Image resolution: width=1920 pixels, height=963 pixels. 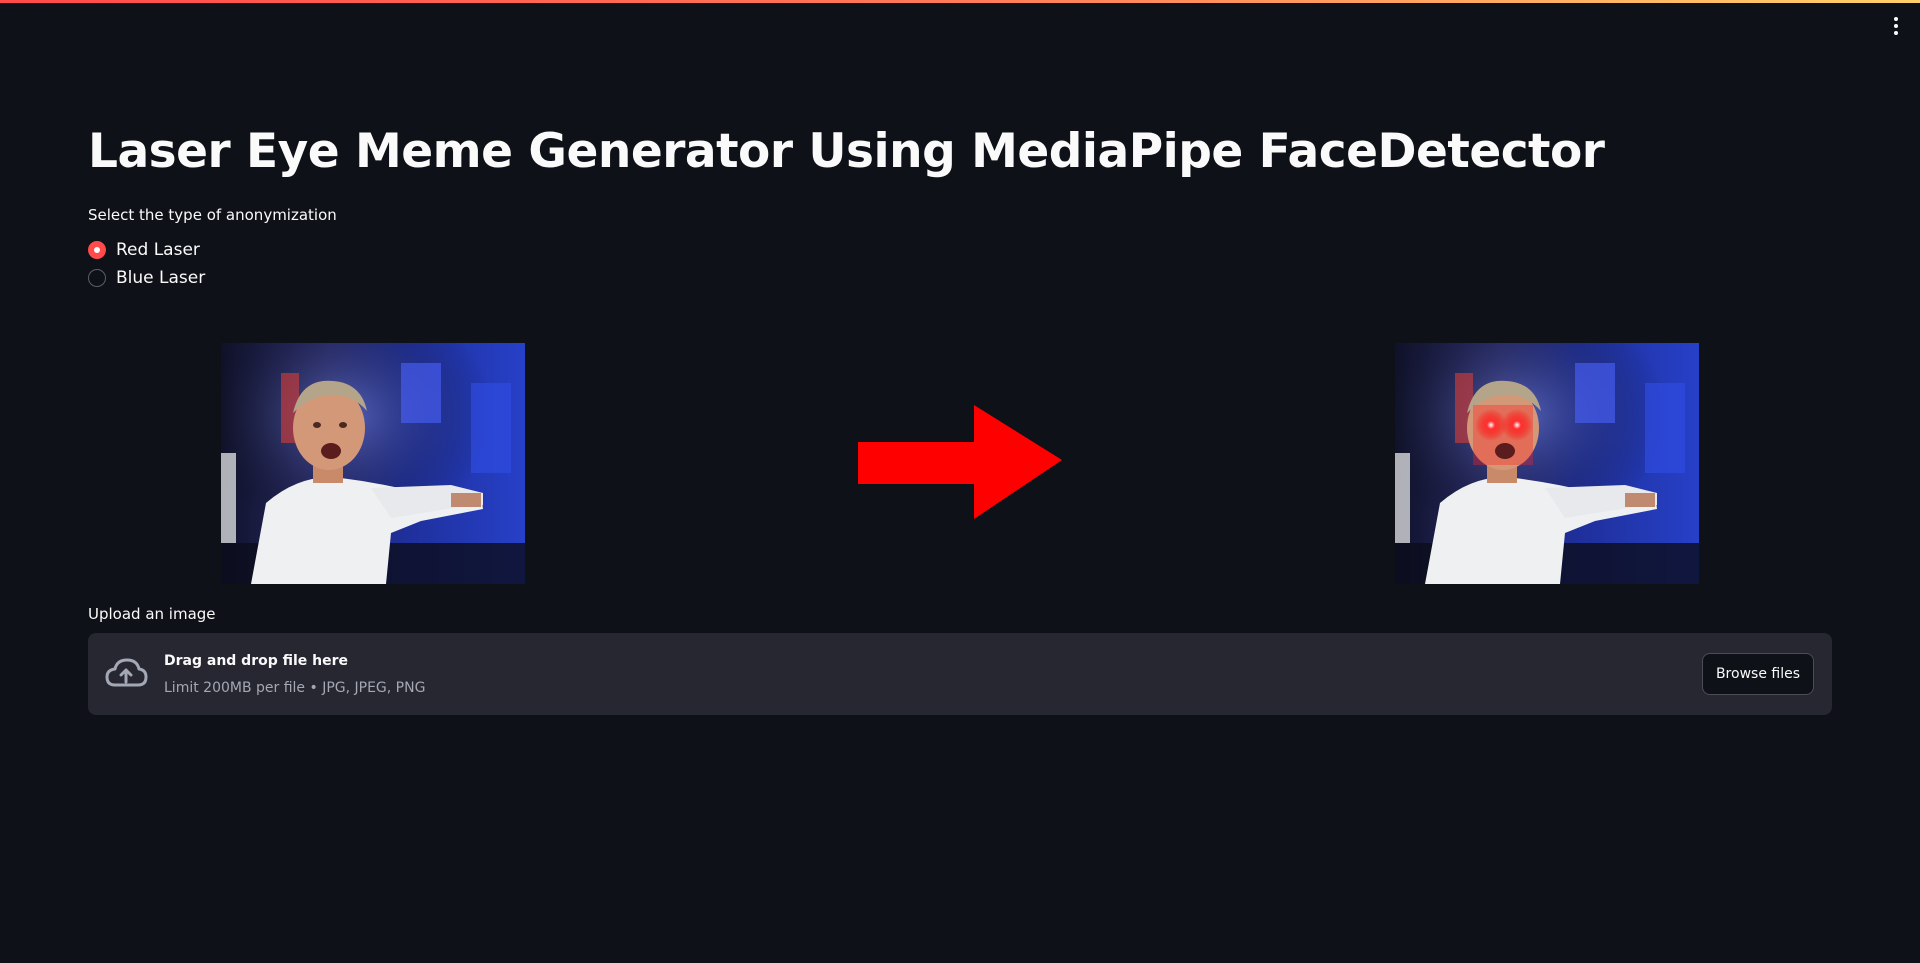 I want to click on cloud-upload-icon, so click(x=126, y=672).